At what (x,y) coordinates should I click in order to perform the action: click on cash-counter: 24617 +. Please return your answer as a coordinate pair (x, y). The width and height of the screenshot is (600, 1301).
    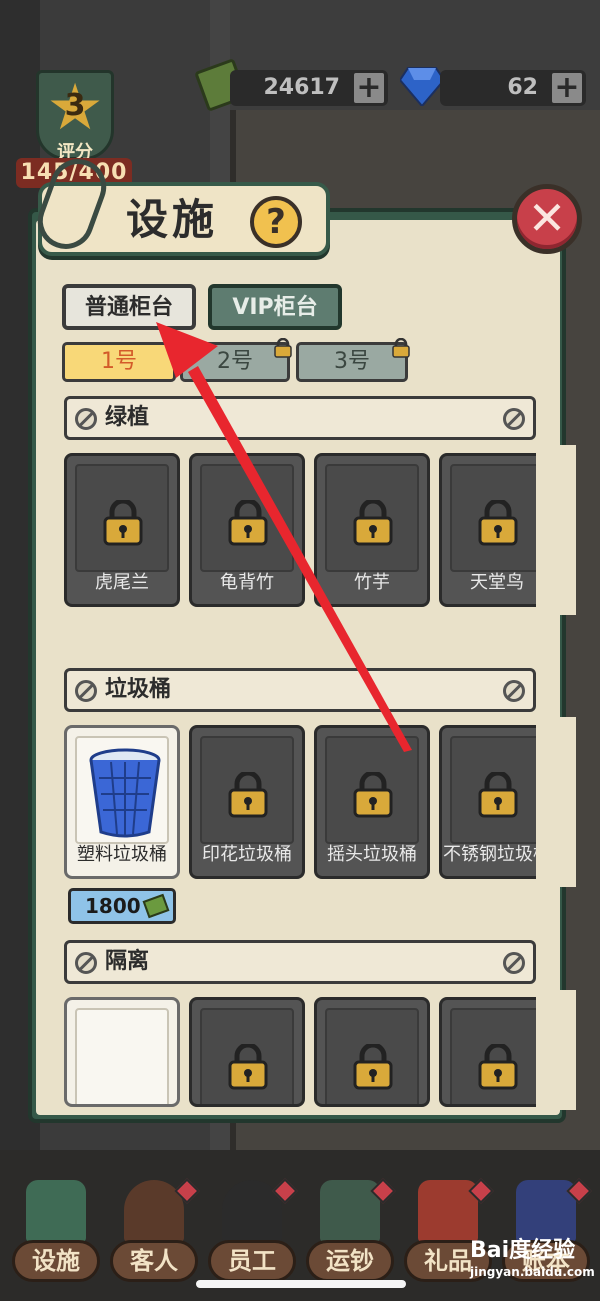
    Looking at the image, I should click on (309, 88).